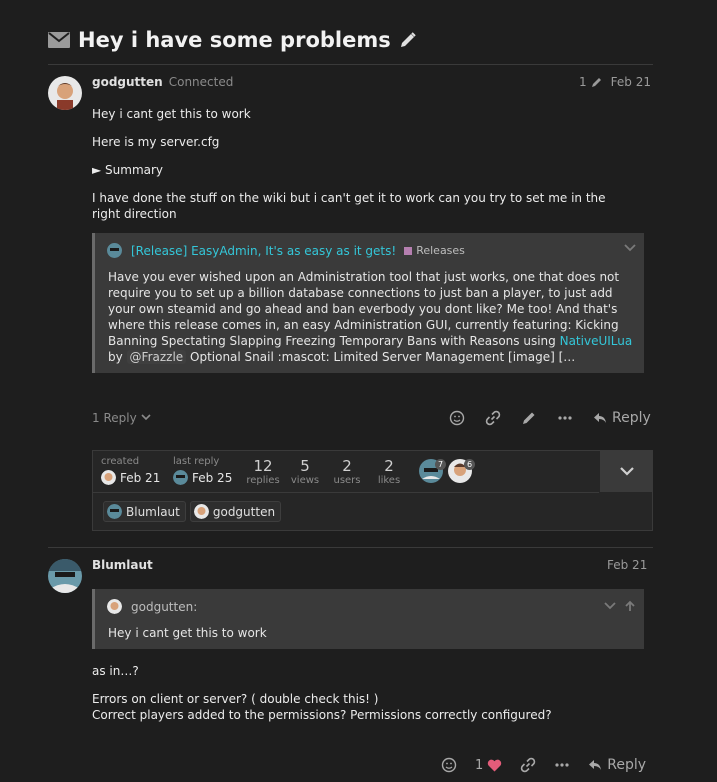  What do you see at coordinates (408, 40) in the screenshot?
I see `edit-title-pencil-icon` at bounding box center [408, 40].